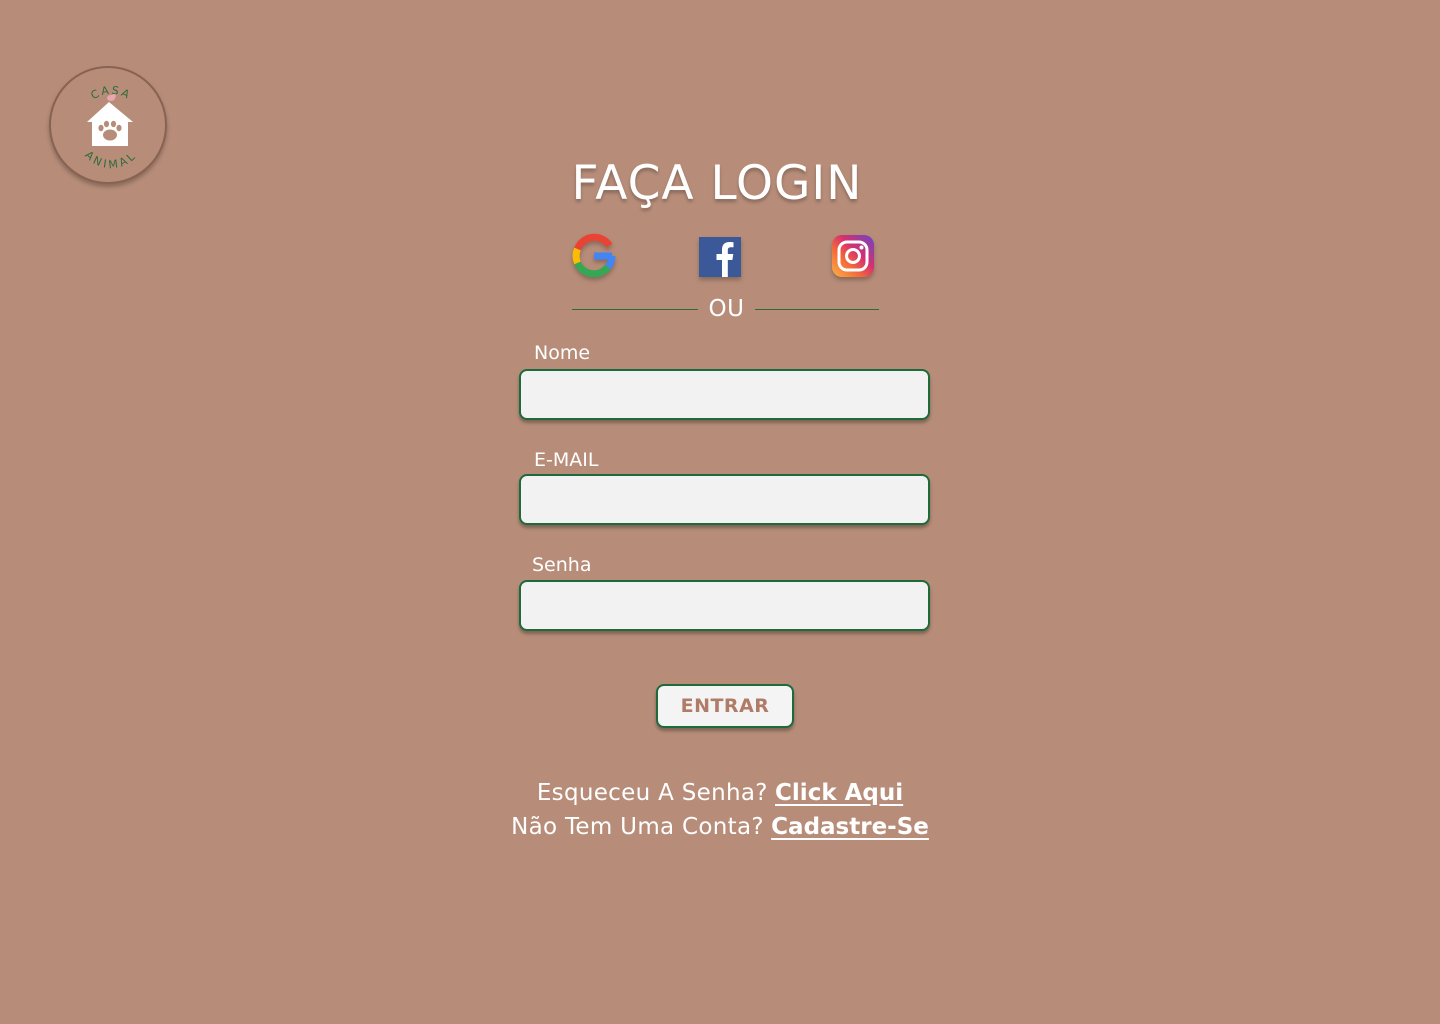 Image resolution: width=1440 pixels, height=1024 pixels. I want to click on email-input, so click(724, 499).